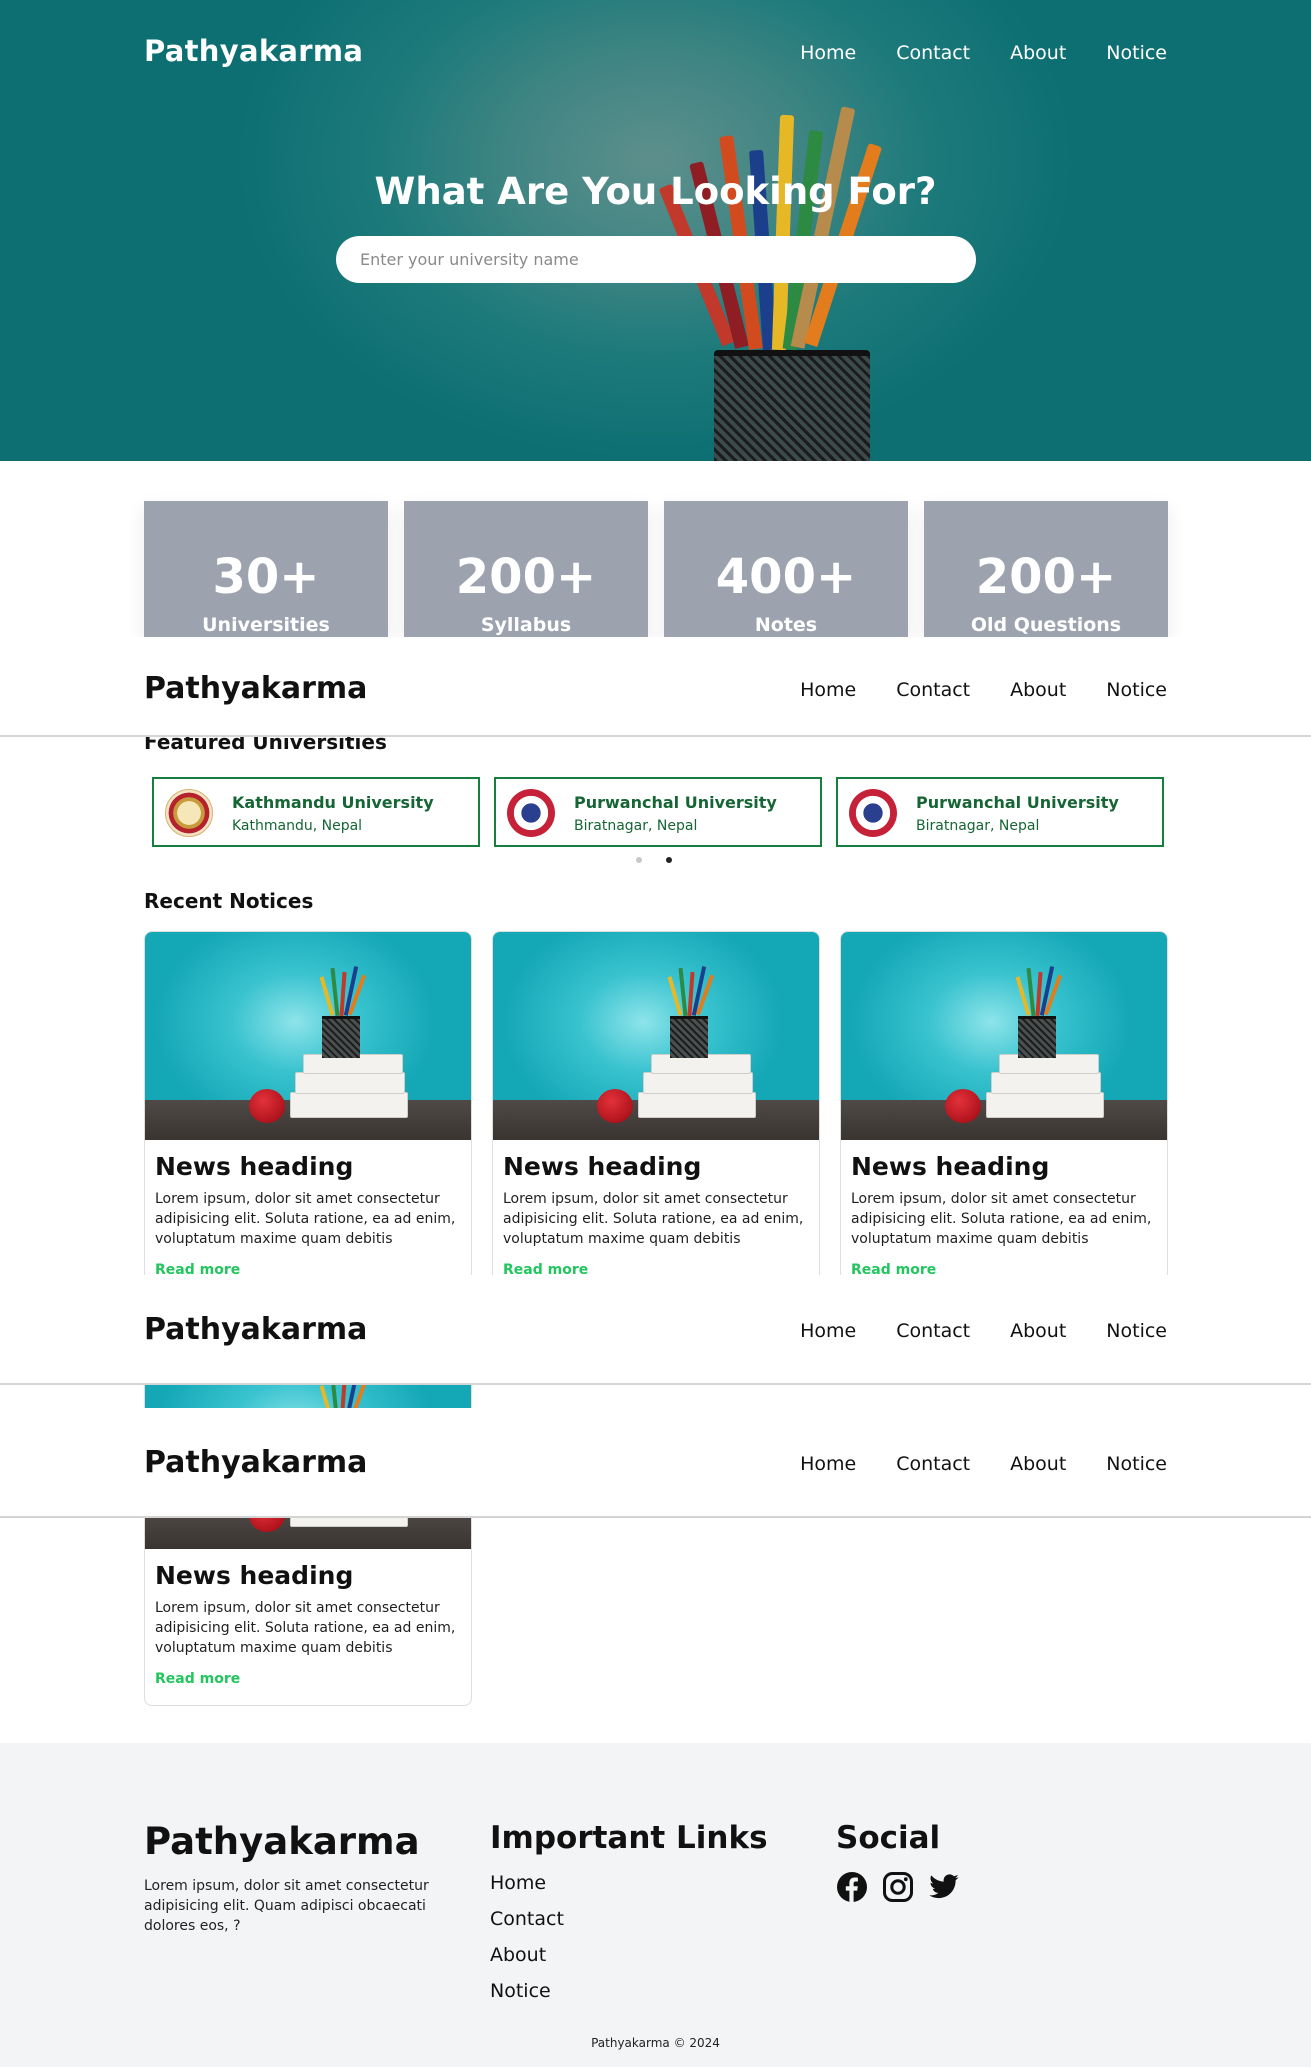 The width and height of the screenshot is (1311, 2067). I want to click on stat-label: Notes, so click(786, 625).